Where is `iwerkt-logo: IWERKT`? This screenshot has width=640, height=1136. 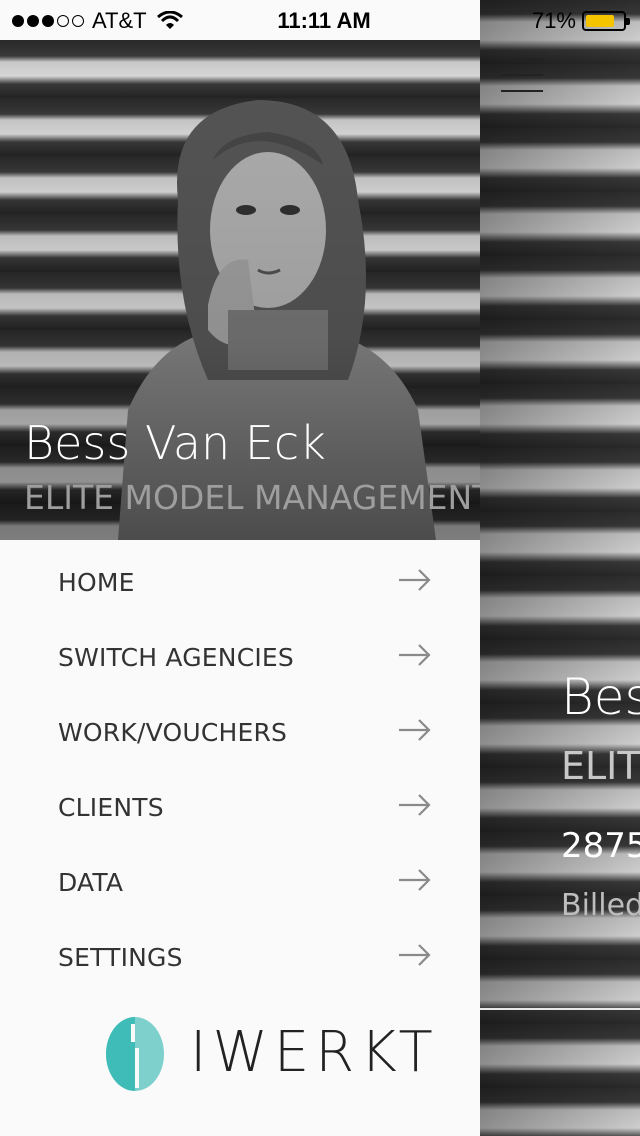
iwerkt-logo: IWERKT is located at coordinates (268, 1054).